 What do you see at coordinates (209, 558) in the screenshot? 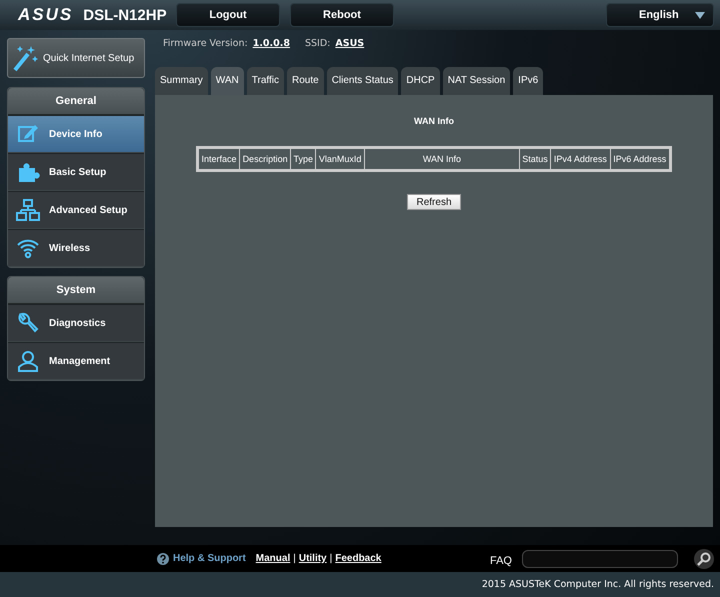
I see `help-support-link: Help & Support` at bounding box center [209, 558].